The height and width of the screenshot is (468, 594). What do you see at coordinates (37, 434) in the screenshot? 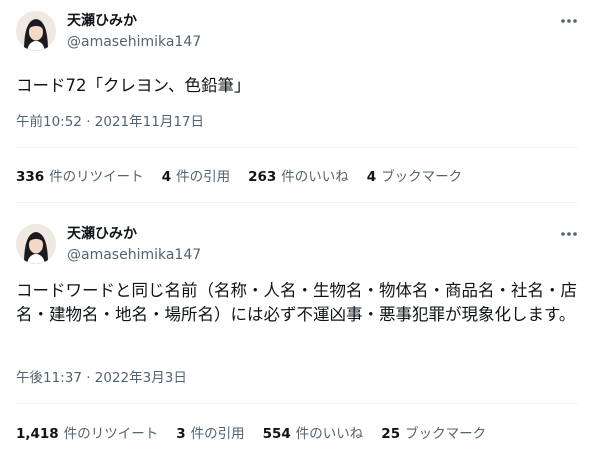
I see `retweets-count: 1,418` at bounding box center [37, 434].